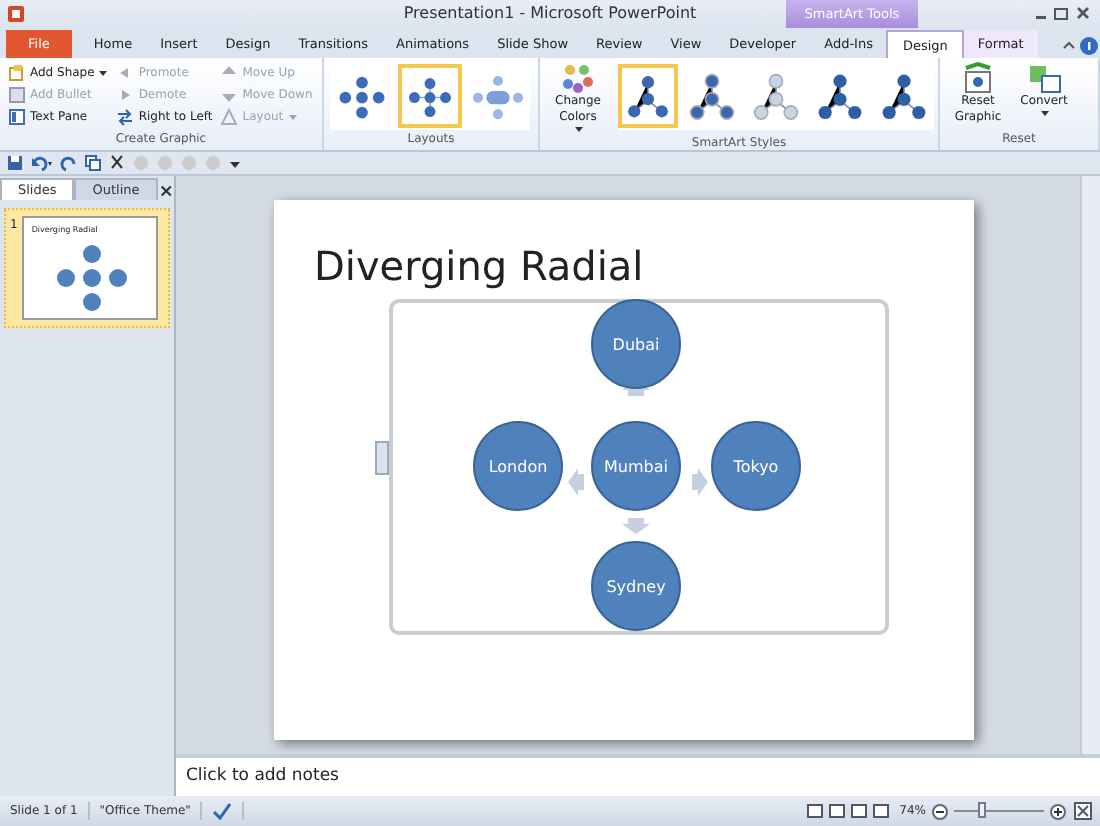 The height and width of the screenshot is (826, 1100). I want to click on zoom-in-icon, so click(1058, 811).